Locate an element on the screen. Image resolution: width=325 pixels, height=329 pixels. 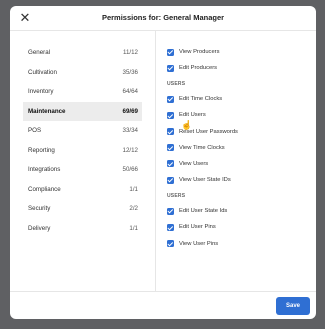
permission-label: View User Pins is located at coordinates (199, 243).